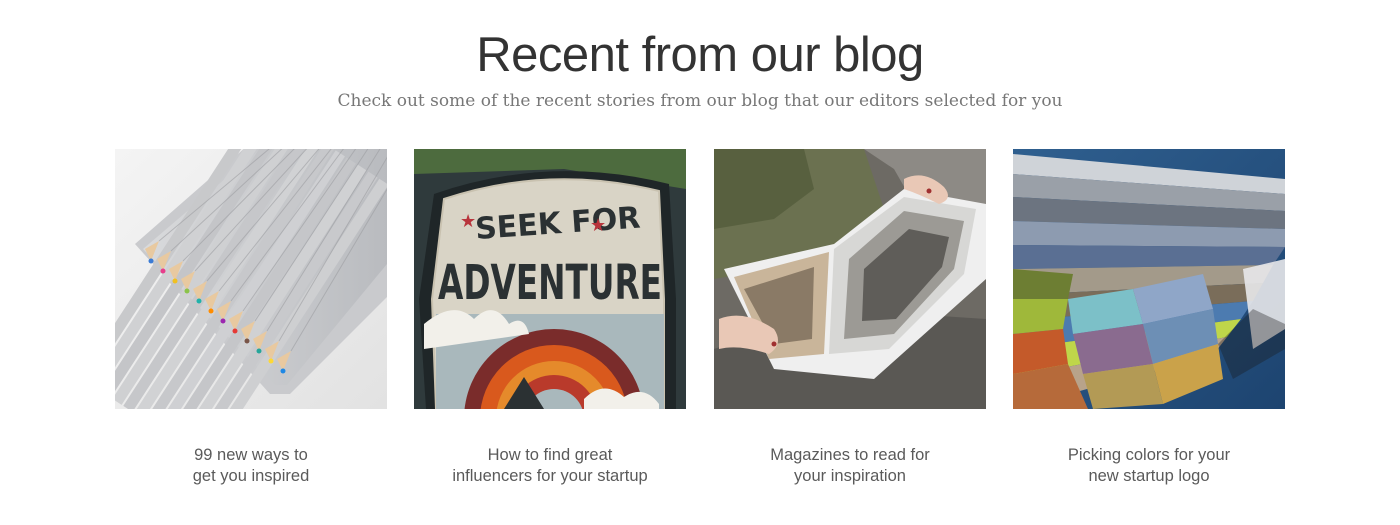  I want to click on section-title: Recent from our blog, so click(700, 55).